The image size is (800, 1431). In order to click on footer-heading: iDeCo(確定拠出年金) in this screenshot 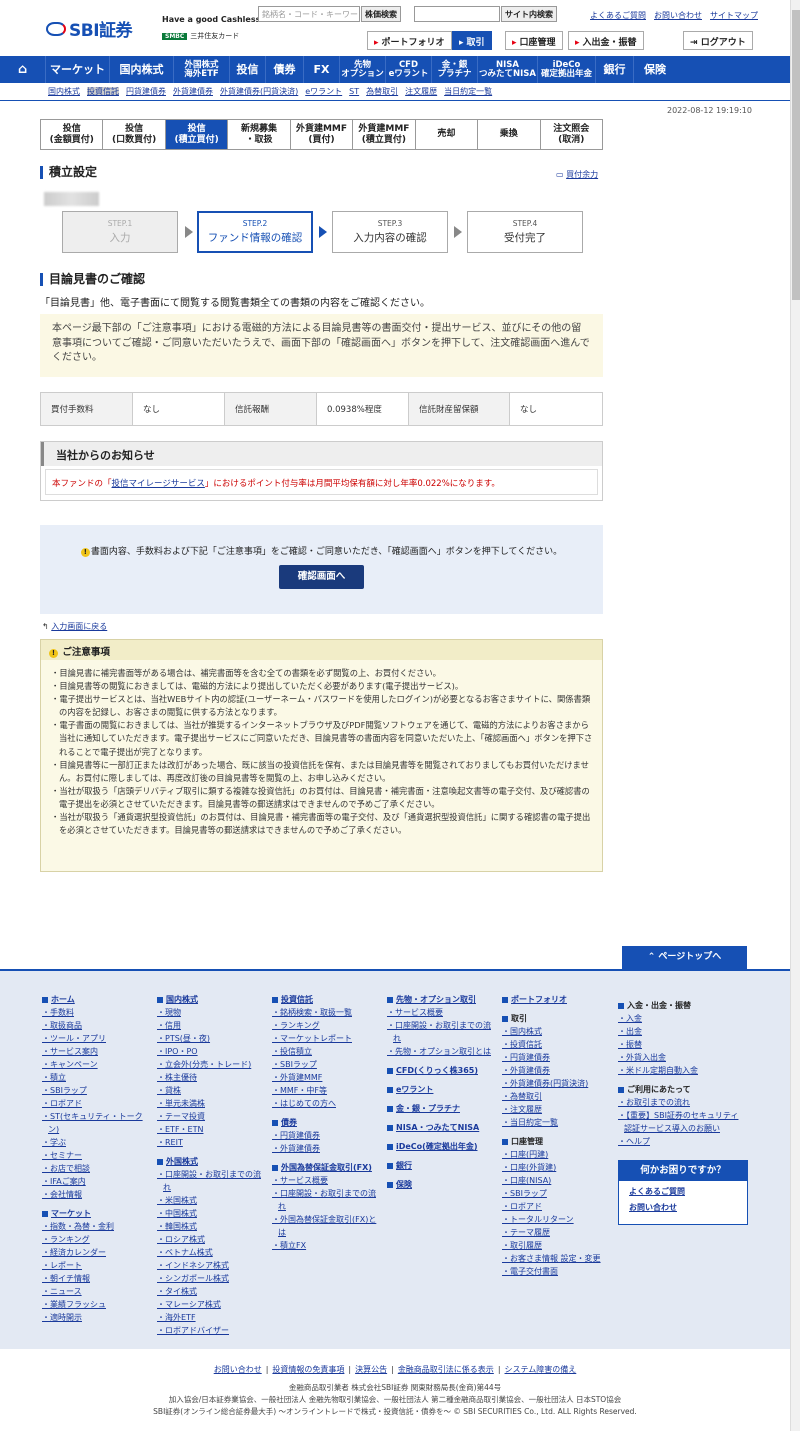, I will do `click(442, 1146)`.